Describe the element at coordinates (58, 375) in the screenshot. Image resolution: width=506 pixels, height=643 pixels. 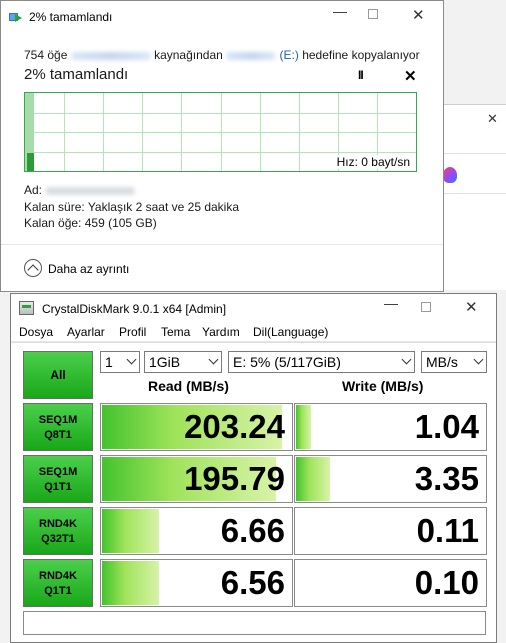
I see `run-all-button: All` at that location.